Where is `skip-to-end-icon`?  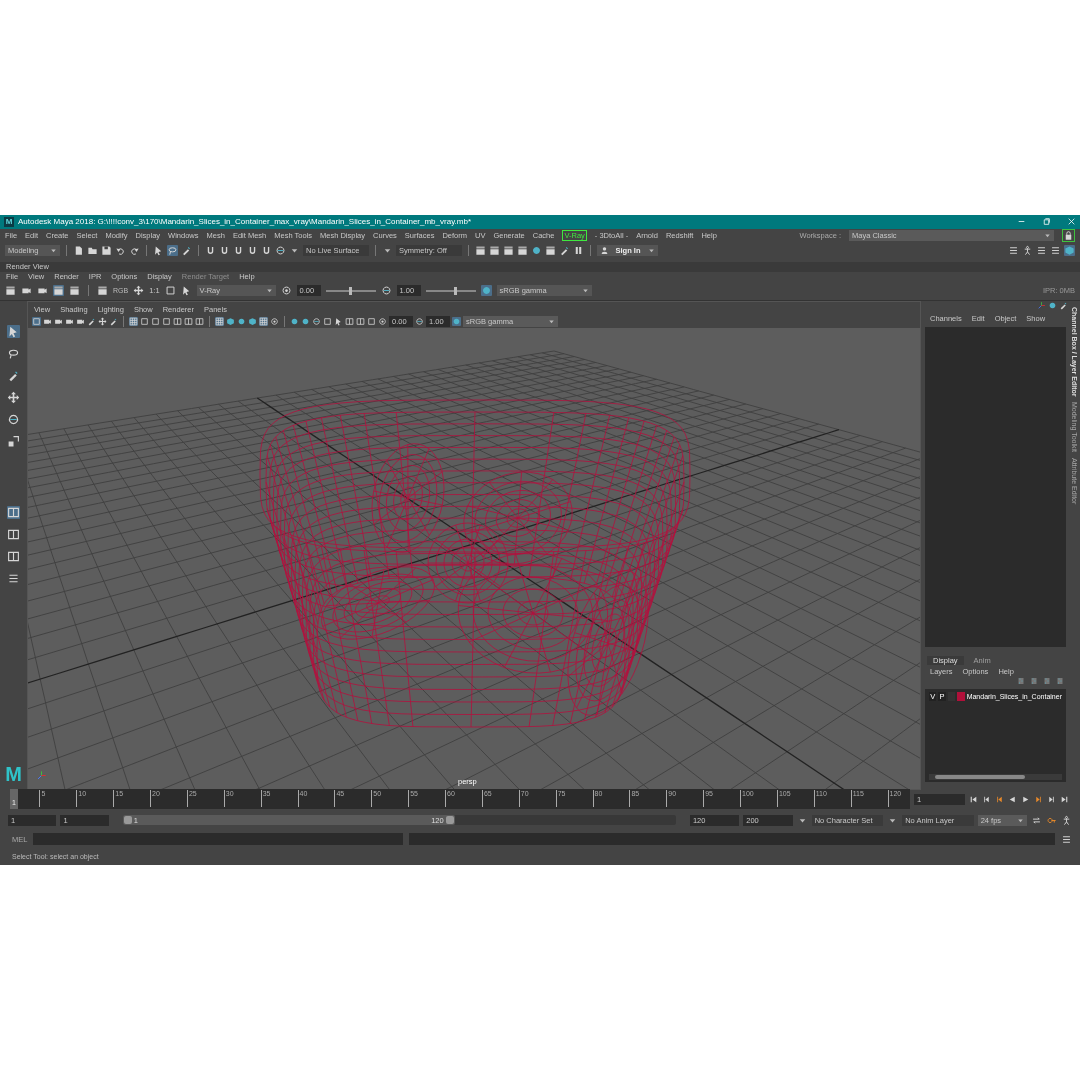 skip-to-end-icon is located at coordinates (1064, 799).